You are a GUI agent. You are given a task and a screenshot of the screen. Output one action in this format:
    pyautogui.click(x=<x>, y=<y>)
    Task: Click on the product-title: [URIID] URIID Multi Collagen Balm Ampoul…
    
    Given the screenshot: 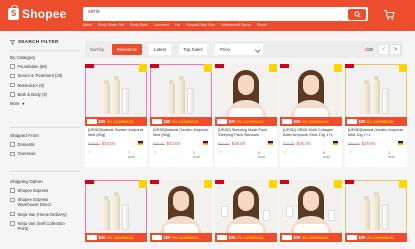 What is the action you would take?
    pyautogui.click(x=311, y=133)
    